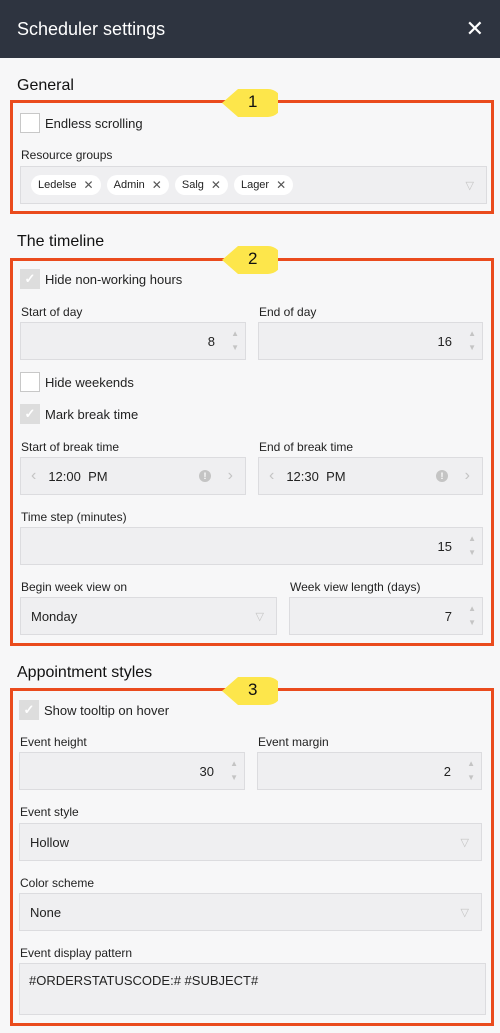 This screenshot has width=500, height=1033. What do you see at coordinates (89, 382) in the screenshot?
I see `hide-weekends-label: Hide weekends` at bounding box center [89, 382].